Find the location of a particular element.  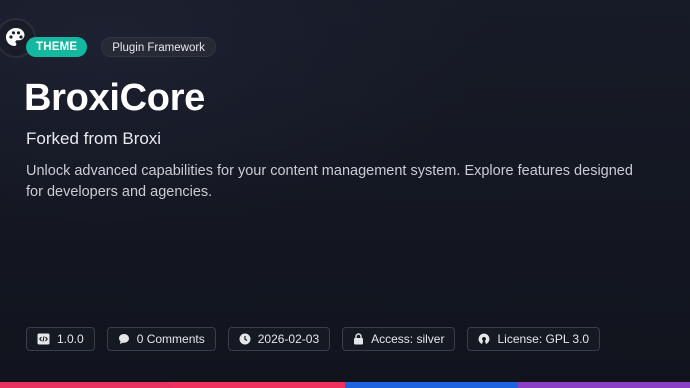

license-chip: License: GPL 3.0 is located at coordinates (534, 339).